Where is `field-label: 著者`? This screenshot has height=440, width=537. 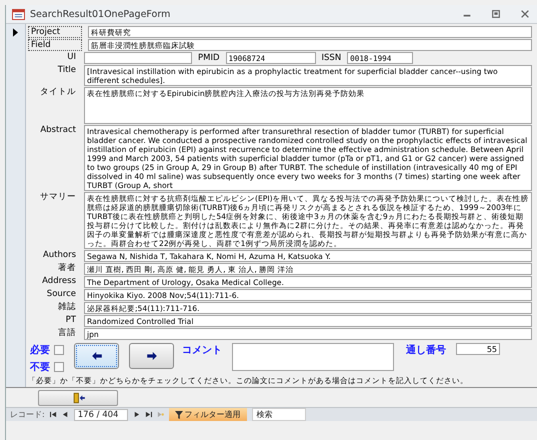
field-label: 著者 is located at coordinates (67, 268).